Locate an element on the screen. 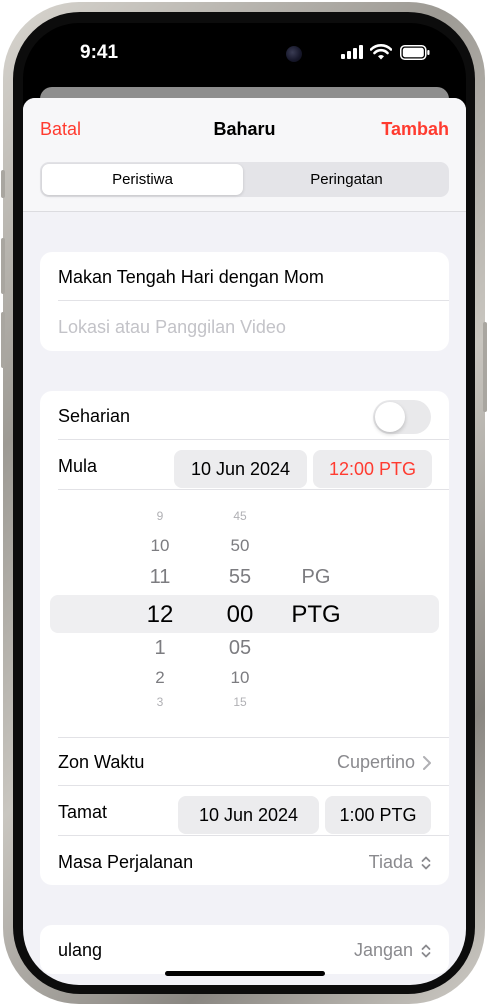  picker-minute: 05 is located at coordinates (240, 648).